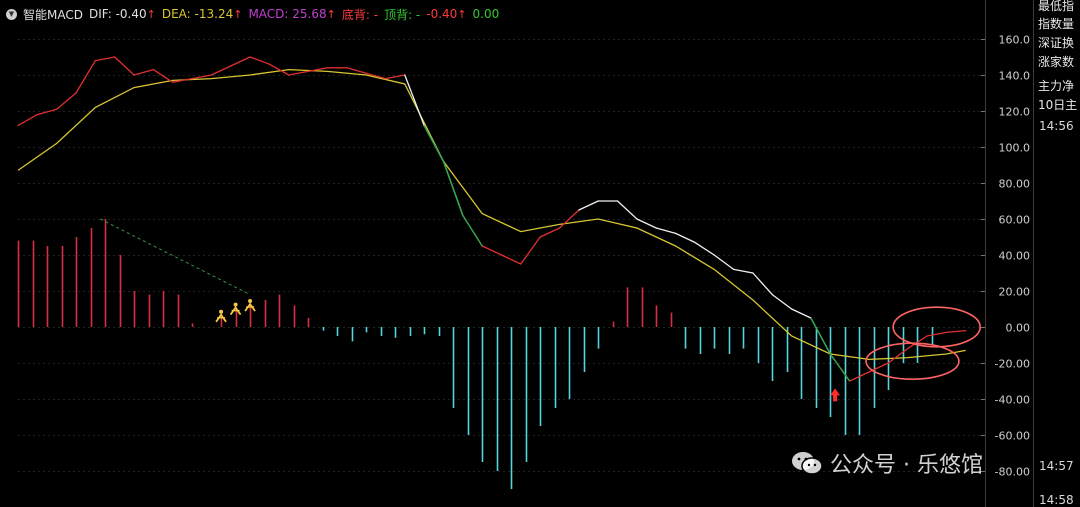 The width and height of the screenshot is (1080, 507). What do you see at coordinates (1015, 220) in the screenshot?
I see `y-tick-label: 60.00` at bounding box center [1015, 220].